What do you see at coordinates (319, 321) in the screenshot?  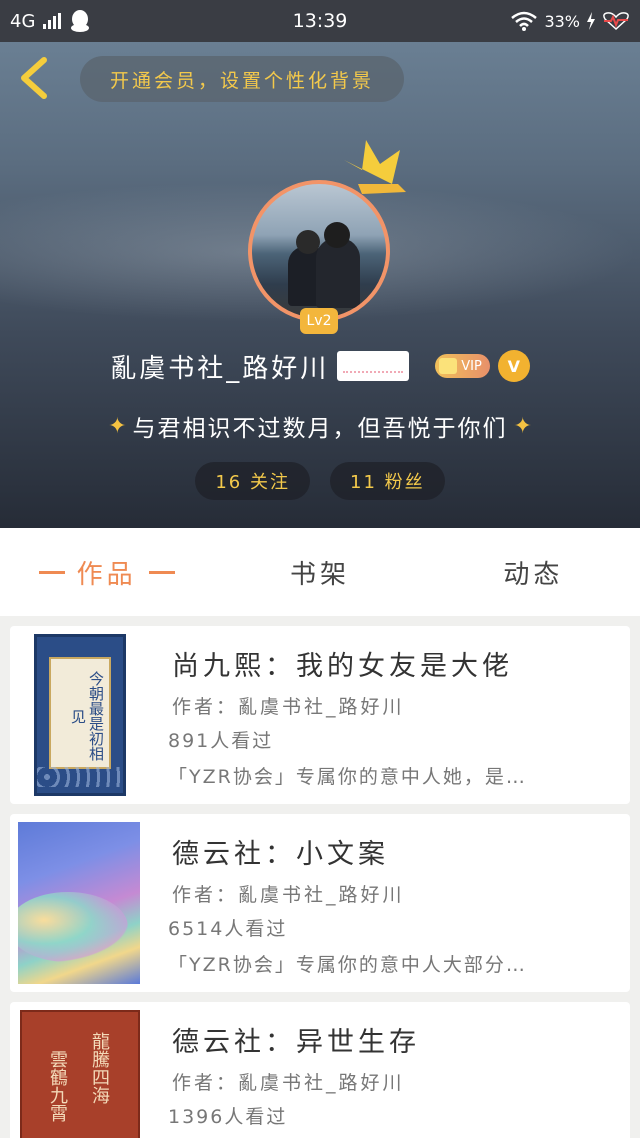 I see `level-badge: Lv2` at bounding box center [319, 321].